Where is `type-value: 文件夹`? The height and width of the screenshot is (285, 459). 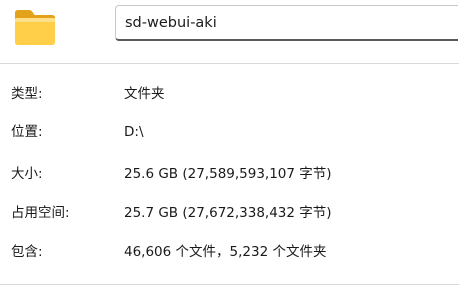 type-value: 文件夹 is located at coordinates (144, 94).